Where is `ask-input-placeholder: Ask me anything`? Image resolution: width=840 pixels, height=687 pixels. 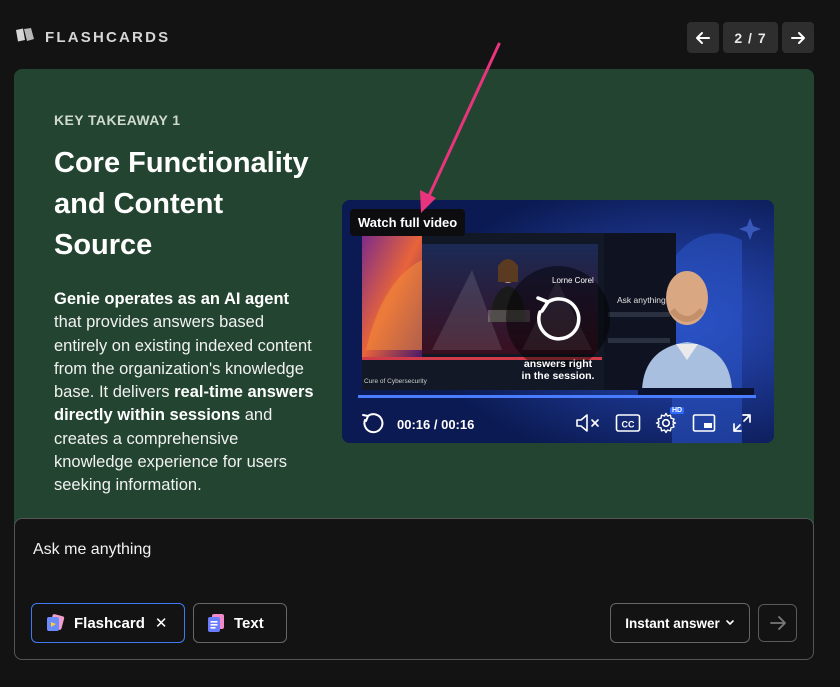 ask-input-placeholder: Ask me anything is located at coordinates (92, 550).